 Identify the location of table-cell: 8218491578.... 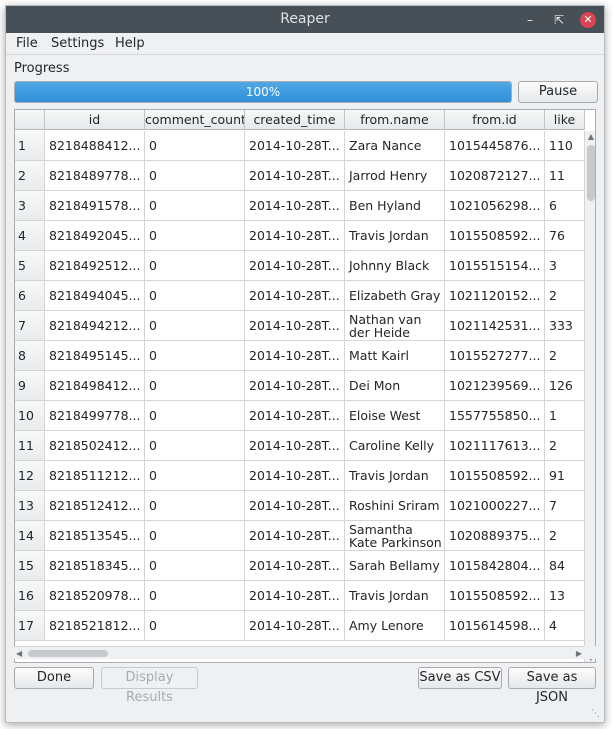
(95, 206).